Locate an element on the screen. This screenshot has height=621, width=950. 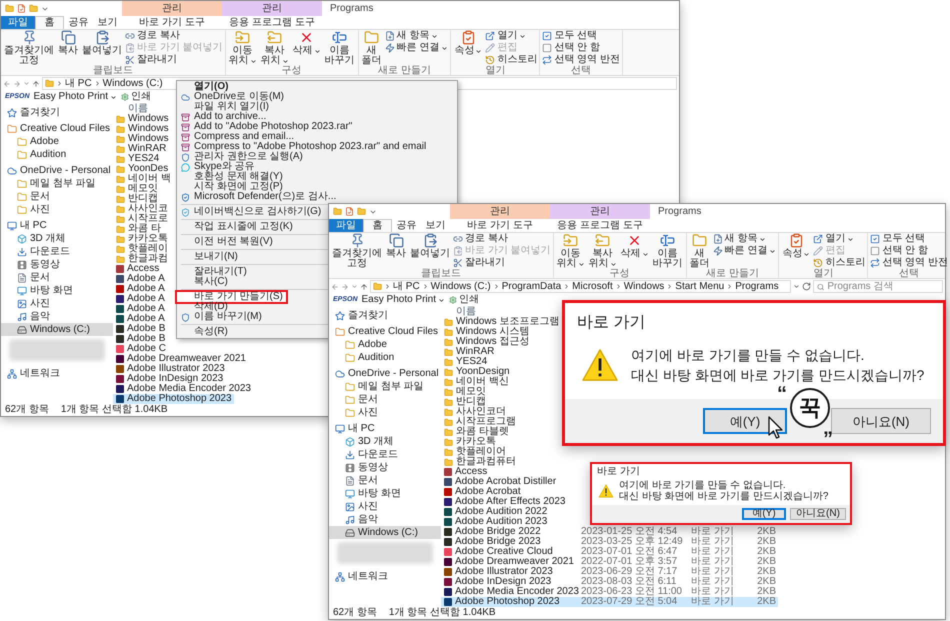
menu-item: 파일 위치 열기(I) is located at coordinates (224, 107).